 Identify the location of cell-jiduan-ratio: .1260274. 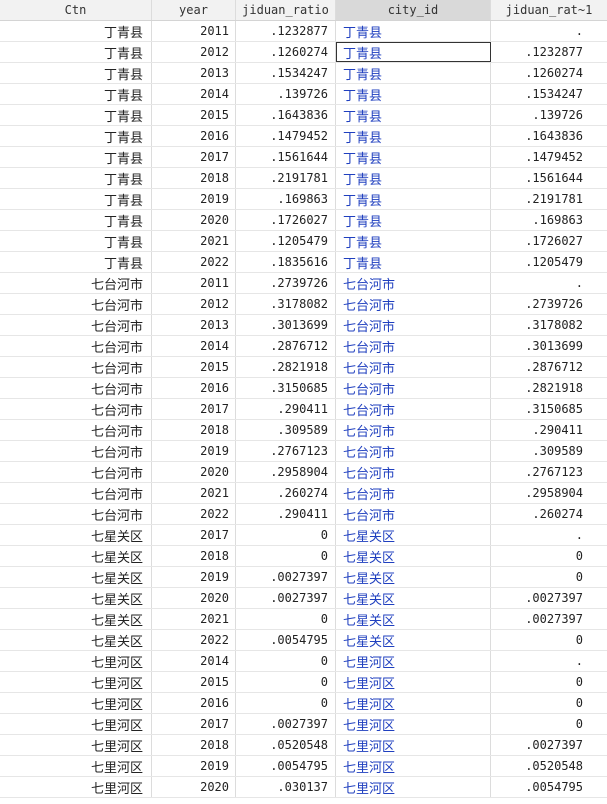
(286, 52).